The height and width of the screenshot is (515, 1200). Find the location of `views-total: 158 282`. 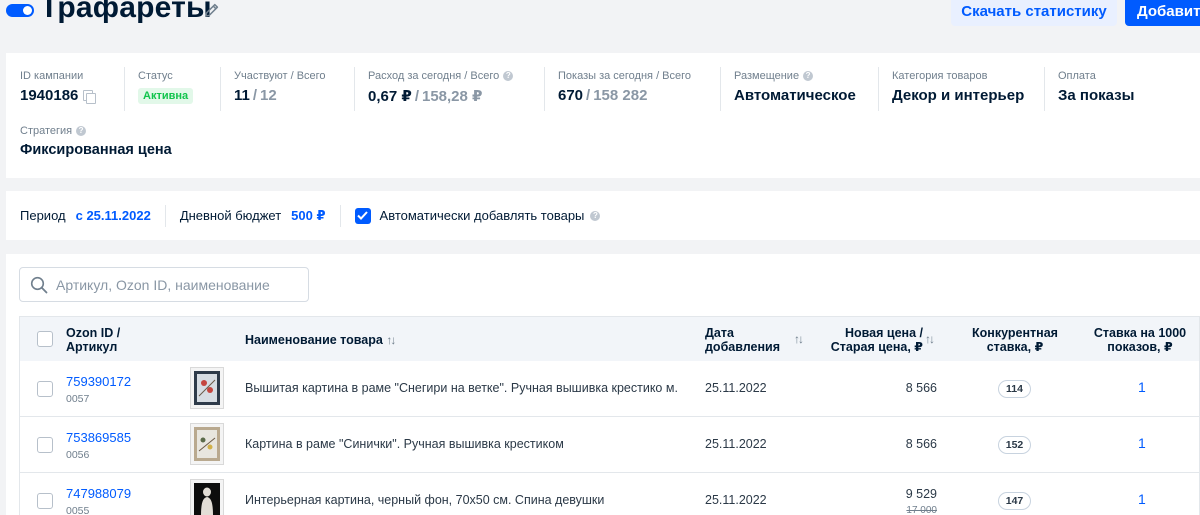

views-total: 158 282 is located at coordinates (620, 95).